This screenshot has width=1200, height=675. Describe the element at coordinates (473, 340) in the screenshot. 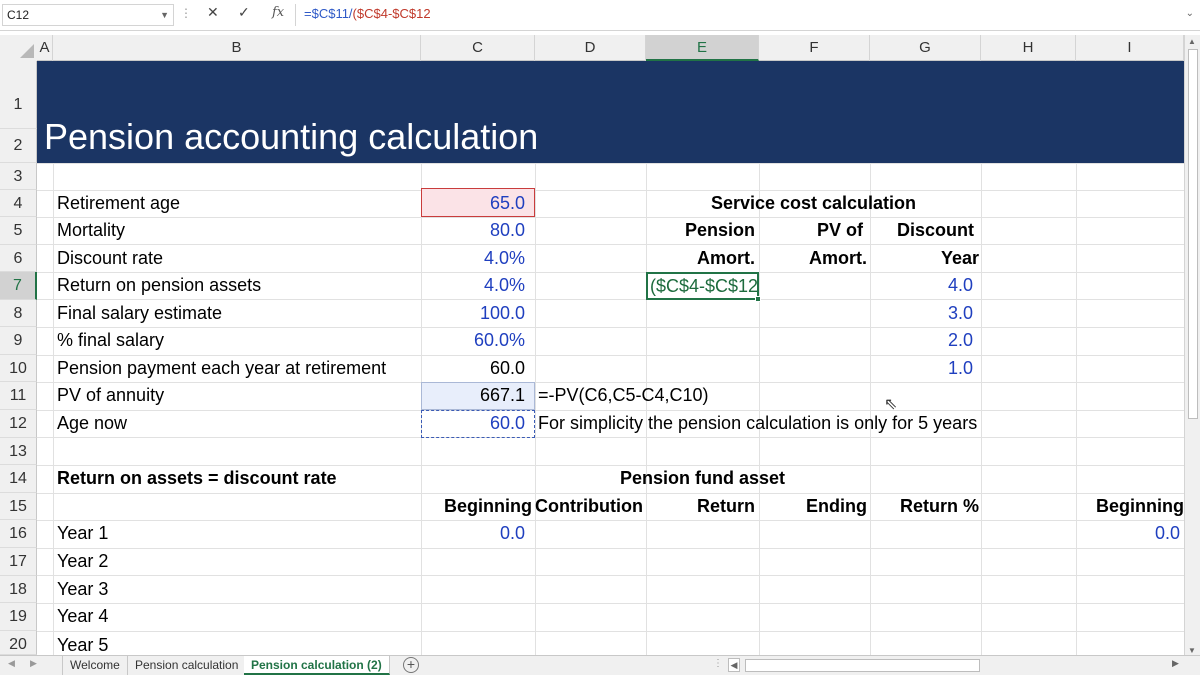

I see `value-percent-final-salary: 60.0%` at that location.